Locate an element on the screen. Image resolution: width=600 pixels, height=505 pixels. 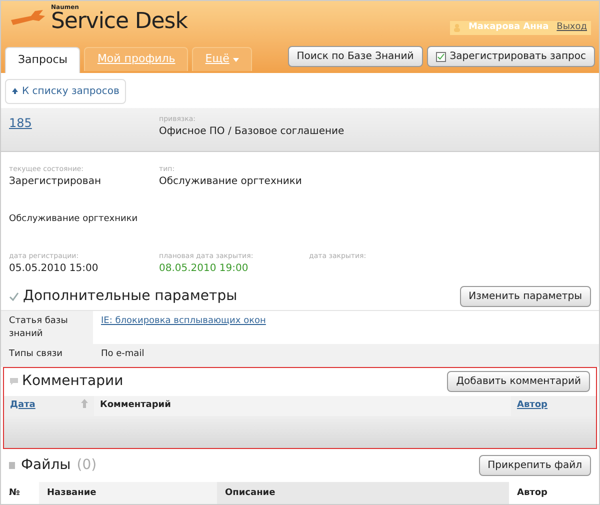
column-header: Комментарий is located at coordinates (302, 406).